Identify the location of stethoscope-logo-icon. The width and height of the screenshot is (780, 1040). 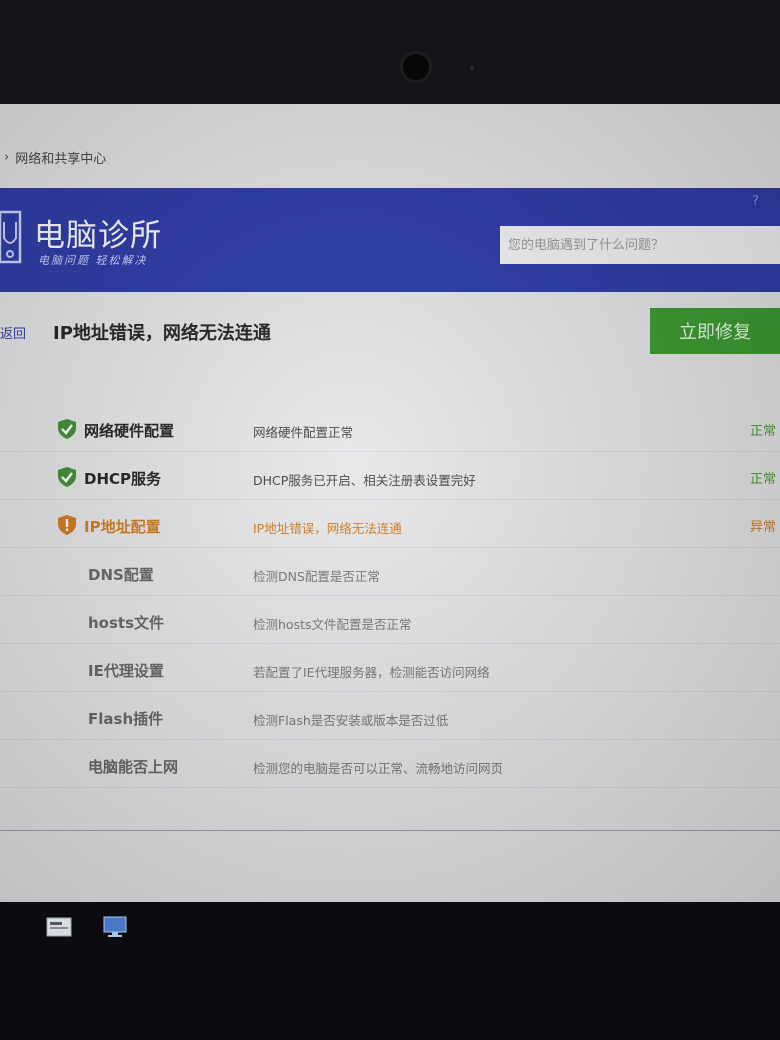
(11, 237).